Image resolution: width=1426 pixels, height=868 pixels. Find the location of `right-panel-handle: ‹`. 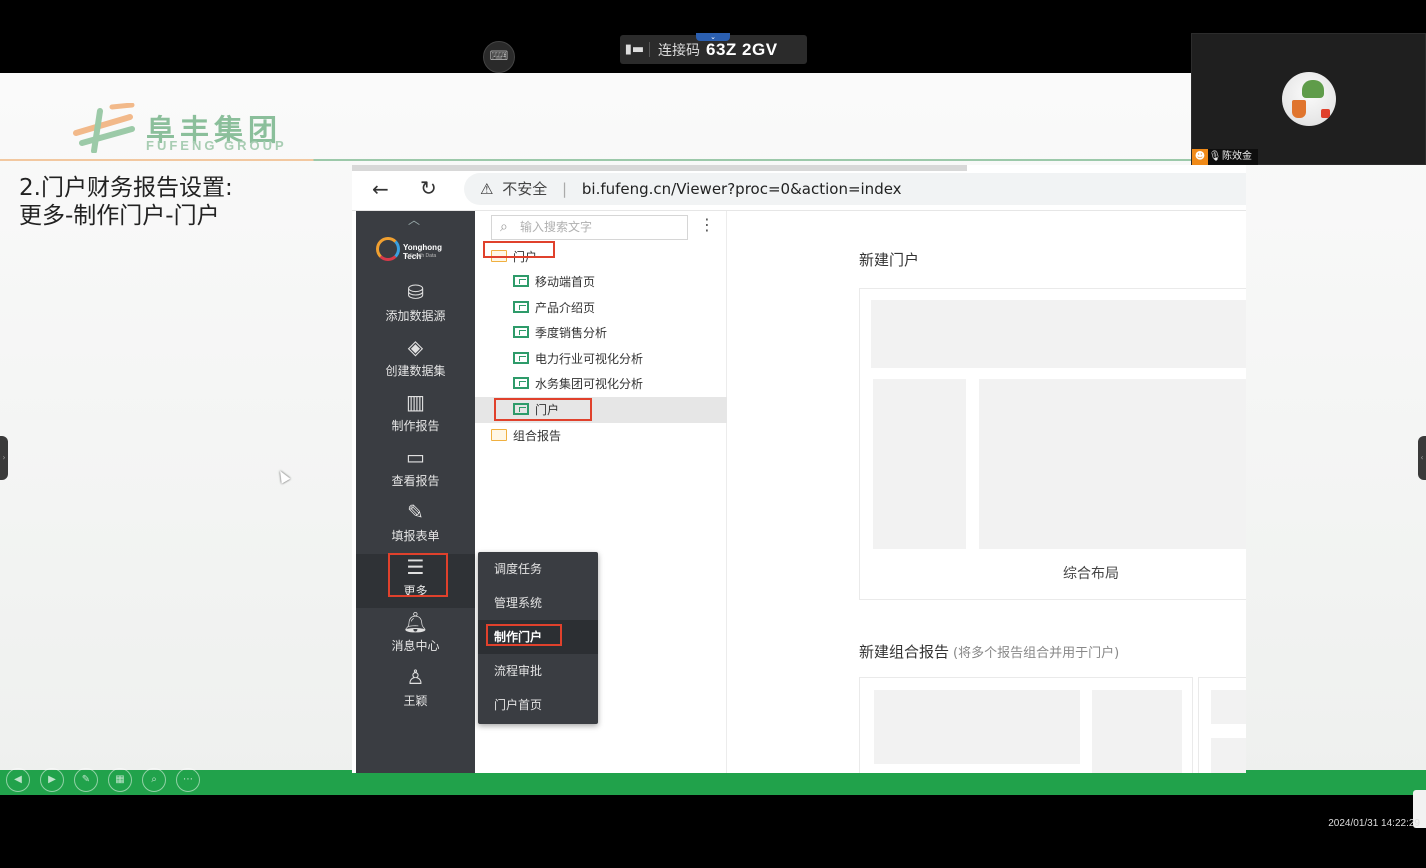

right-panel-handle: ‹ is located at coordinates (1422, 458).